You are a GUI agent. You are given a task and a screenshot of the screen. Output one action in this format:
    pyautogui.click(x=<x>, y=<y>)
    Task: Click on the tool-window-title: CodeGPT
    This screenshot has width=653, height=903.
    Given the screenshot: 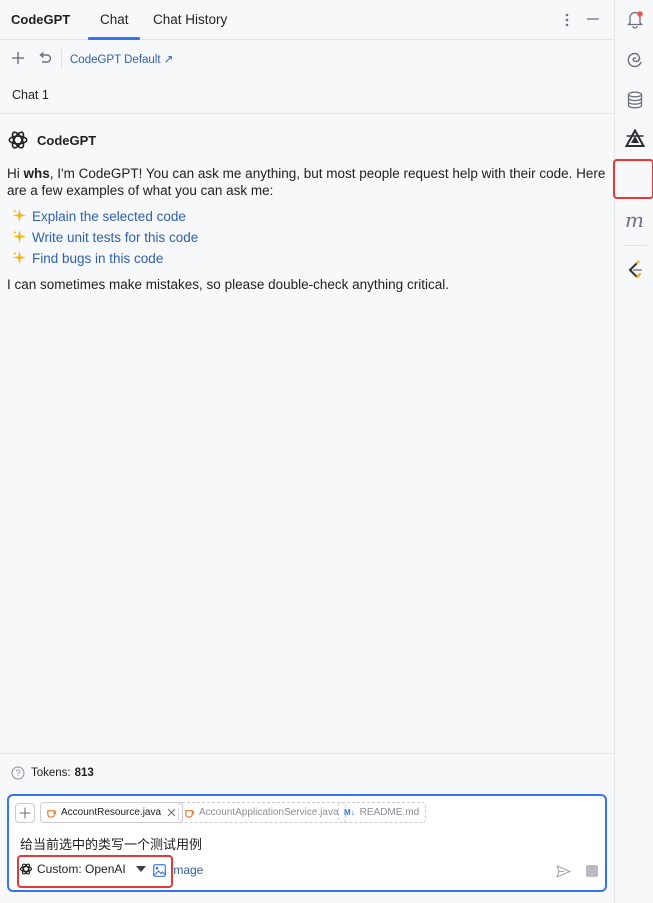 What is the action you would take?
    pyautogui.click(x=41, y=19)
    